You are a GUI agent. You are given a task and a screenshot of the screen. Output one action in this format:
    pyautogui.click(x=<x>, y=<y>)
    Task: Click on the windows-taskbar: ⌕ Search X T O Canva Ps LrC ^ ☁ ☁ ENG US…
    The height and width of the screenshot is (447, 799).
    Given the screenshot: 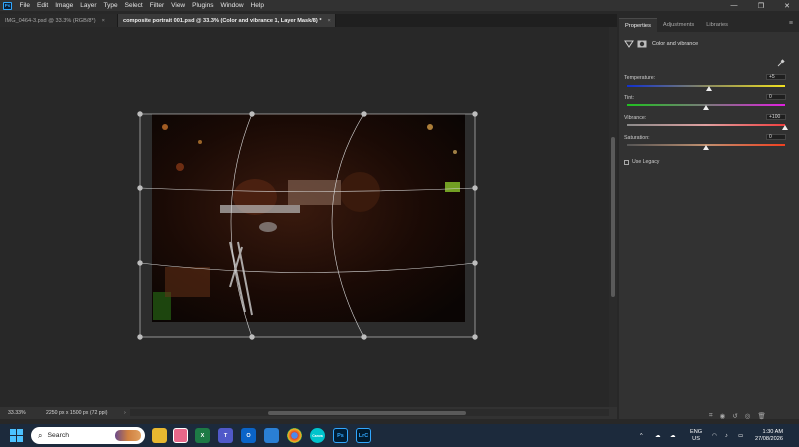 What is the action you would take?
    pyautogui.click(x=399, y=435)
    